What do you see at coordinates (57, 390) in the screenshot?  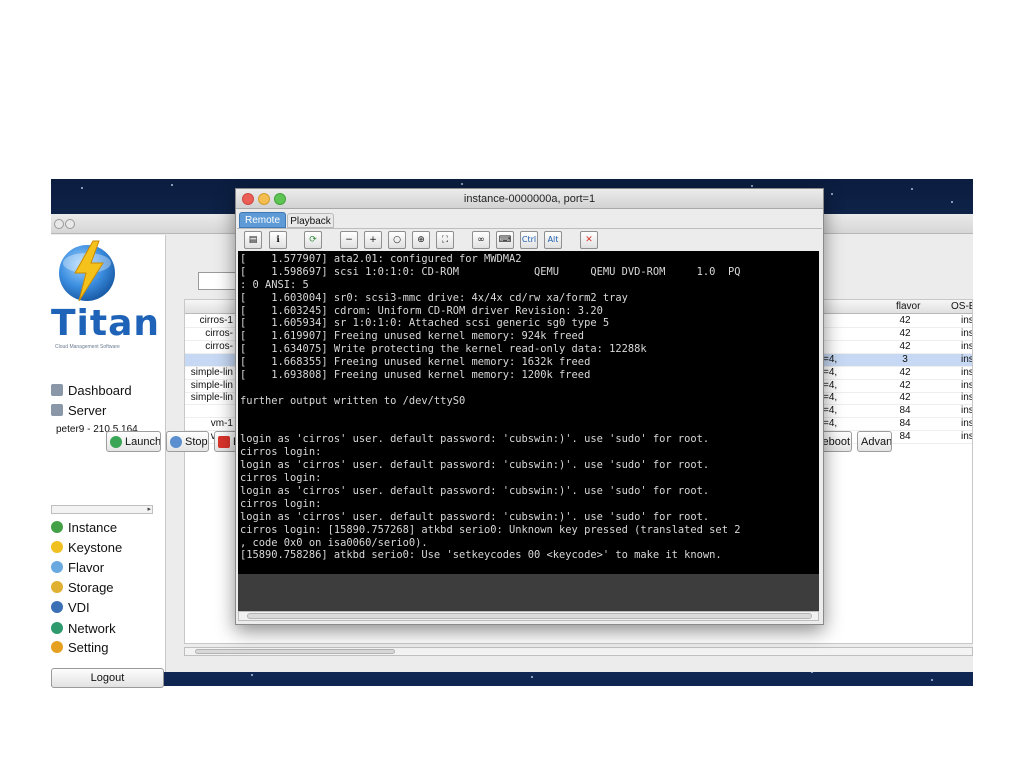 I see `dashboard-icon` at bounding box center [57, 390].